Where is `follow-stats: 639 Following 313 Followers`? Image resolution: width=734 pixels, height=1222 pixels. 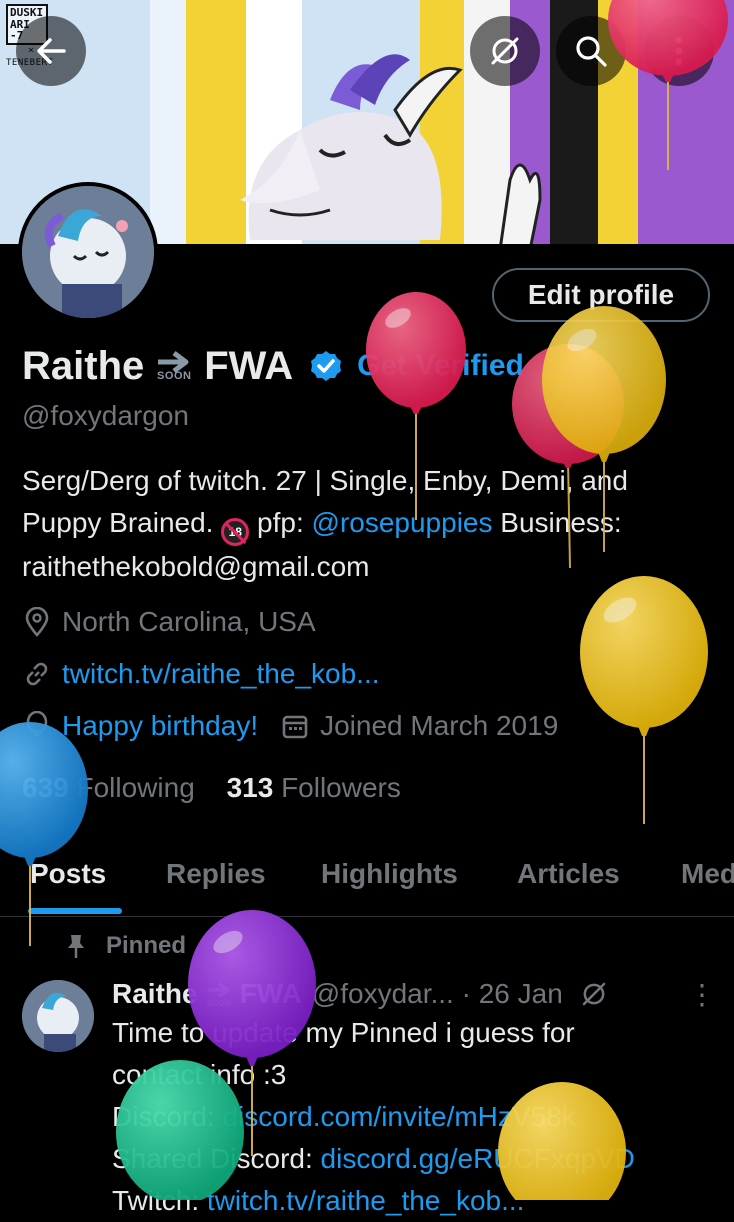
follow-stats: 639 Following 313 Followers is located at coordinates (211, 788).